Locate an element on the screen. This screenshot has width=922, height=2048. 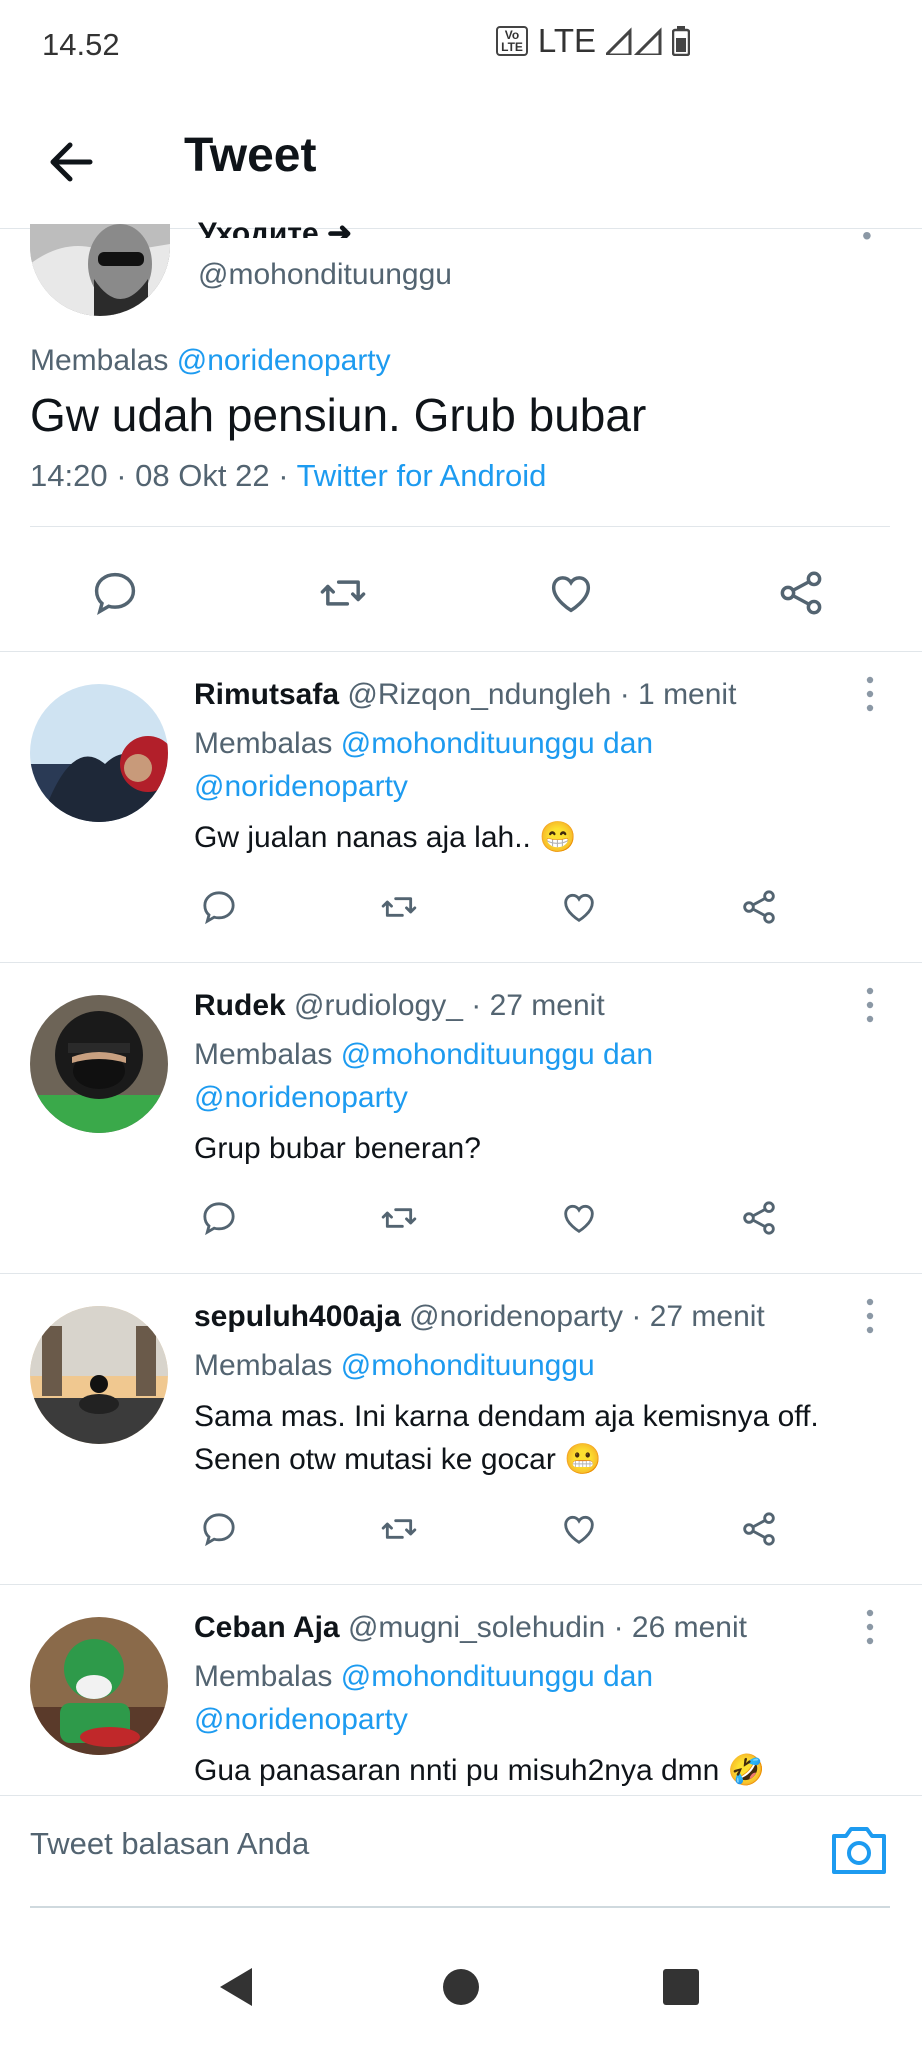
more-options-icon: • is located at coordinates (867, 236).